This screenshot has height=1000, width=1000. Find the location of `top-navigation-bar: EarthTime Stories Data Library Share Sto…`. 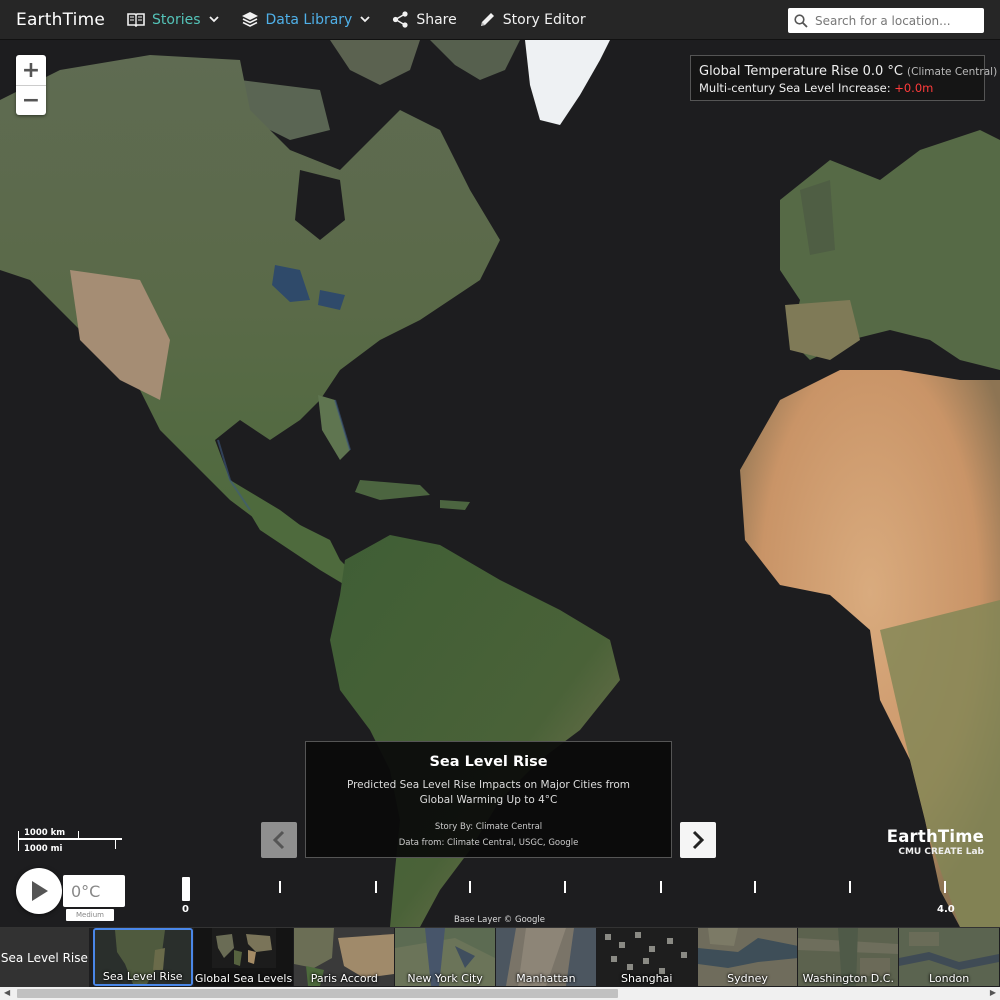

top-navigation-bar: EarthTime Stories Data Library Share Sto… is located at coordinates (500, 20).